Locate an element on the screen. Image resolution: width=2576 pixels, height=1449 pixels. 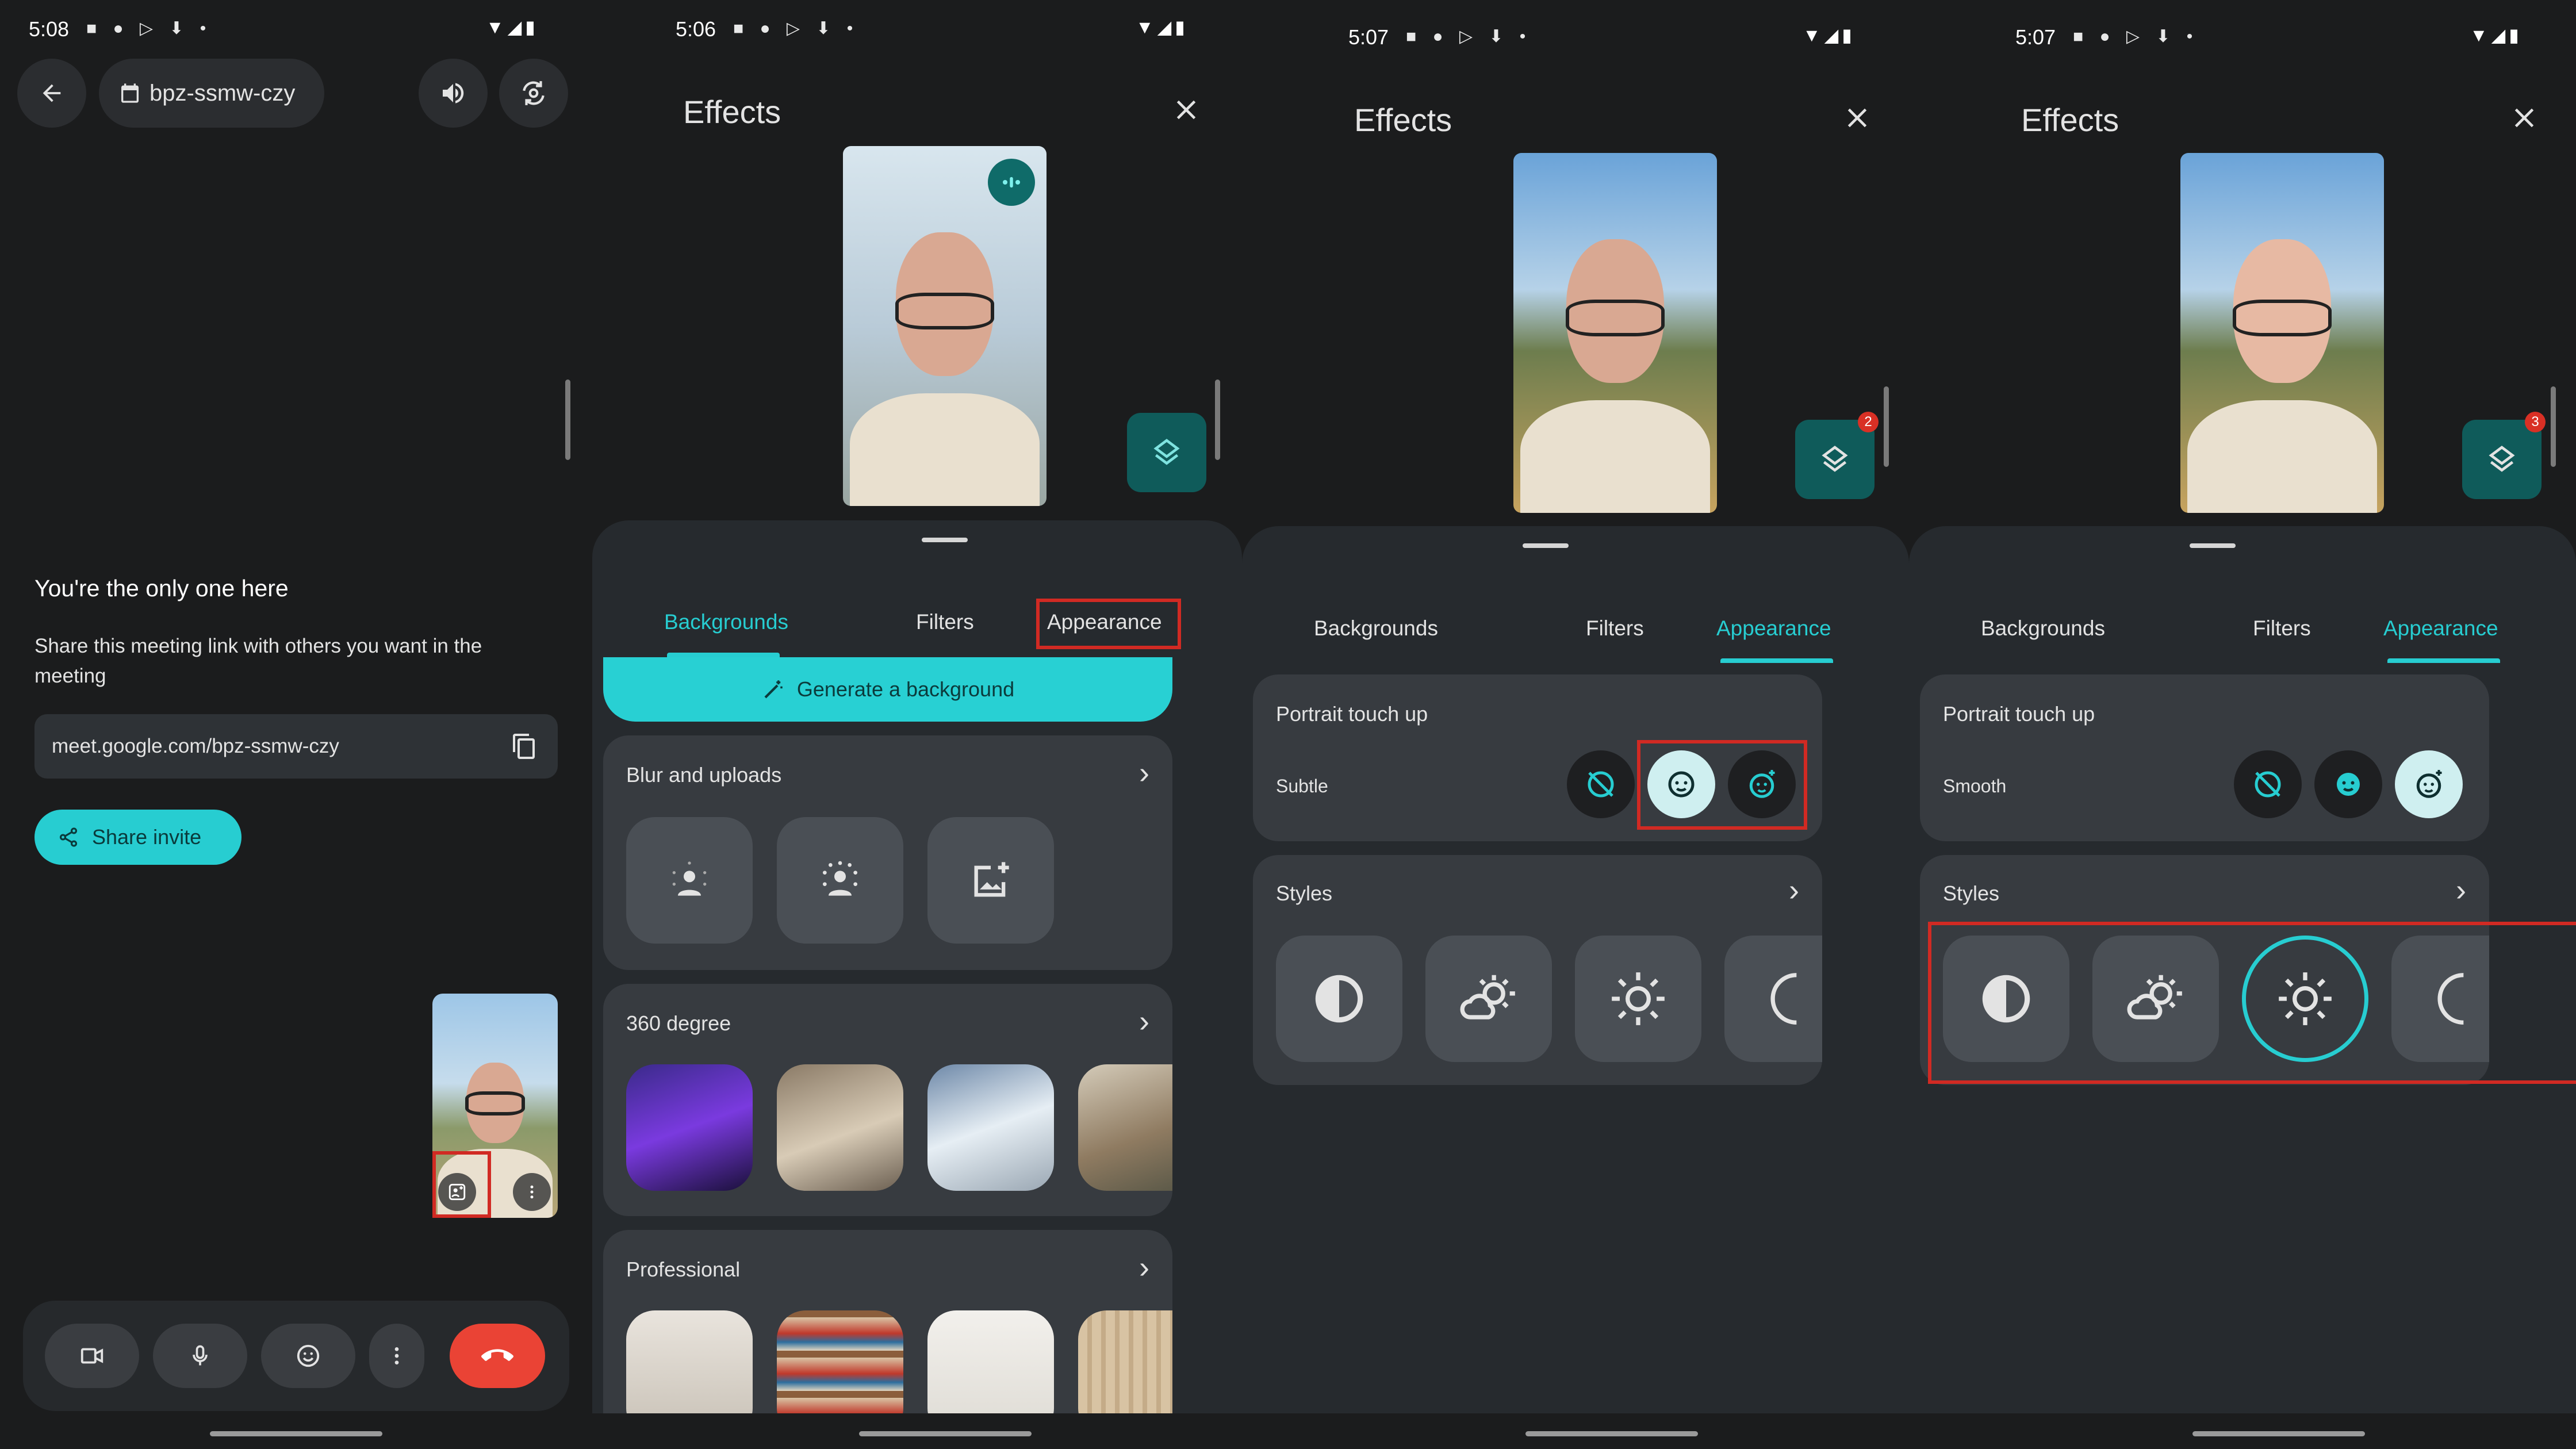
style-night-tile is located at coordinates (1773, 999).